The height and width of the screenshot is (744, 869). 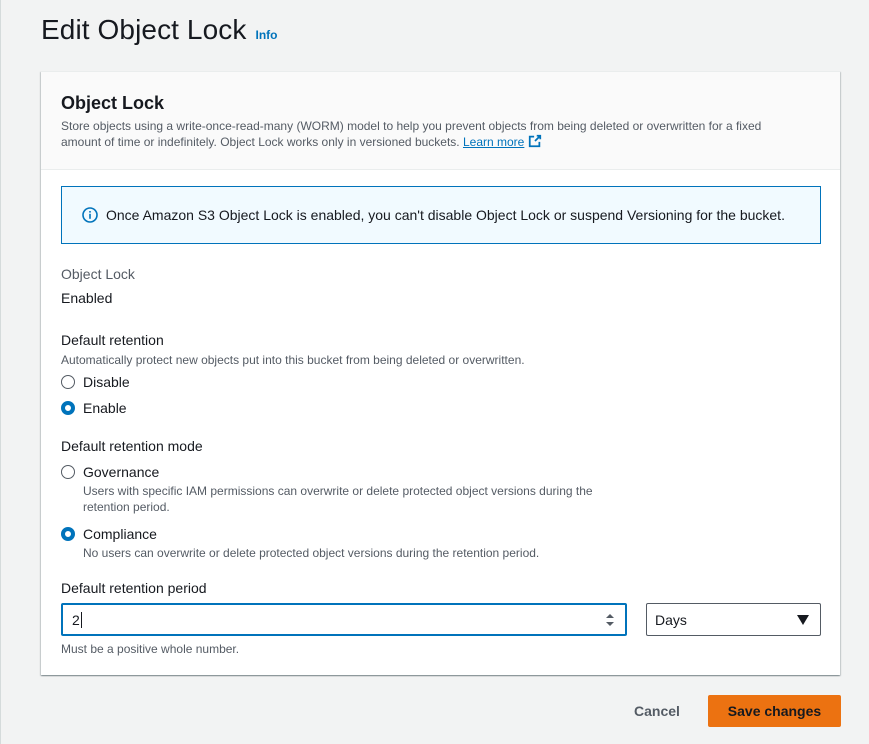 What do you see at coordinates (535, 141) in the screenshot?
I see `external-link-icon` at bounding box center [535, 141].